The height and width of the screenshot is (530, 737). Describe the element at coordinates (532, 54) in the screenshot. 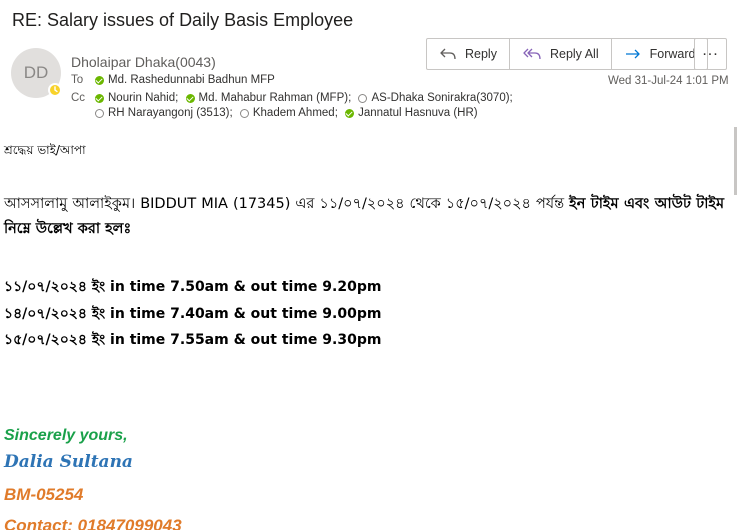

I see `reply-all-icon` at that location.